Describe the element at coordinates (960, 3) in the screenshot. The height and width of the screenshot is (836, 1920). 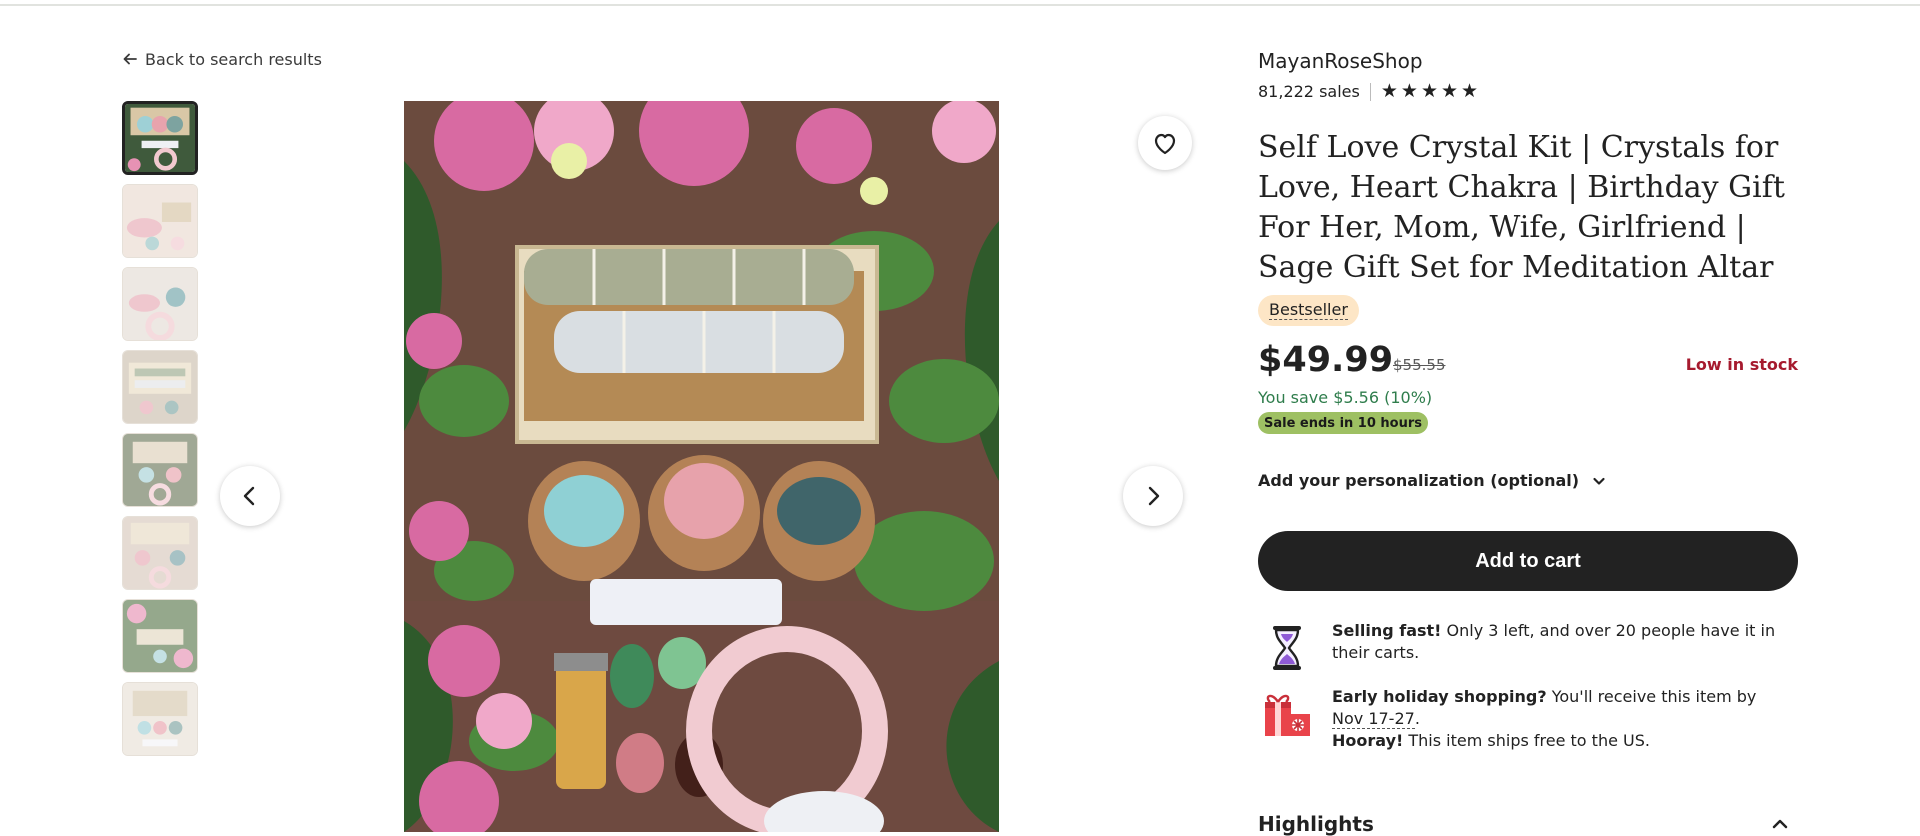
I see `top-border` at that location.